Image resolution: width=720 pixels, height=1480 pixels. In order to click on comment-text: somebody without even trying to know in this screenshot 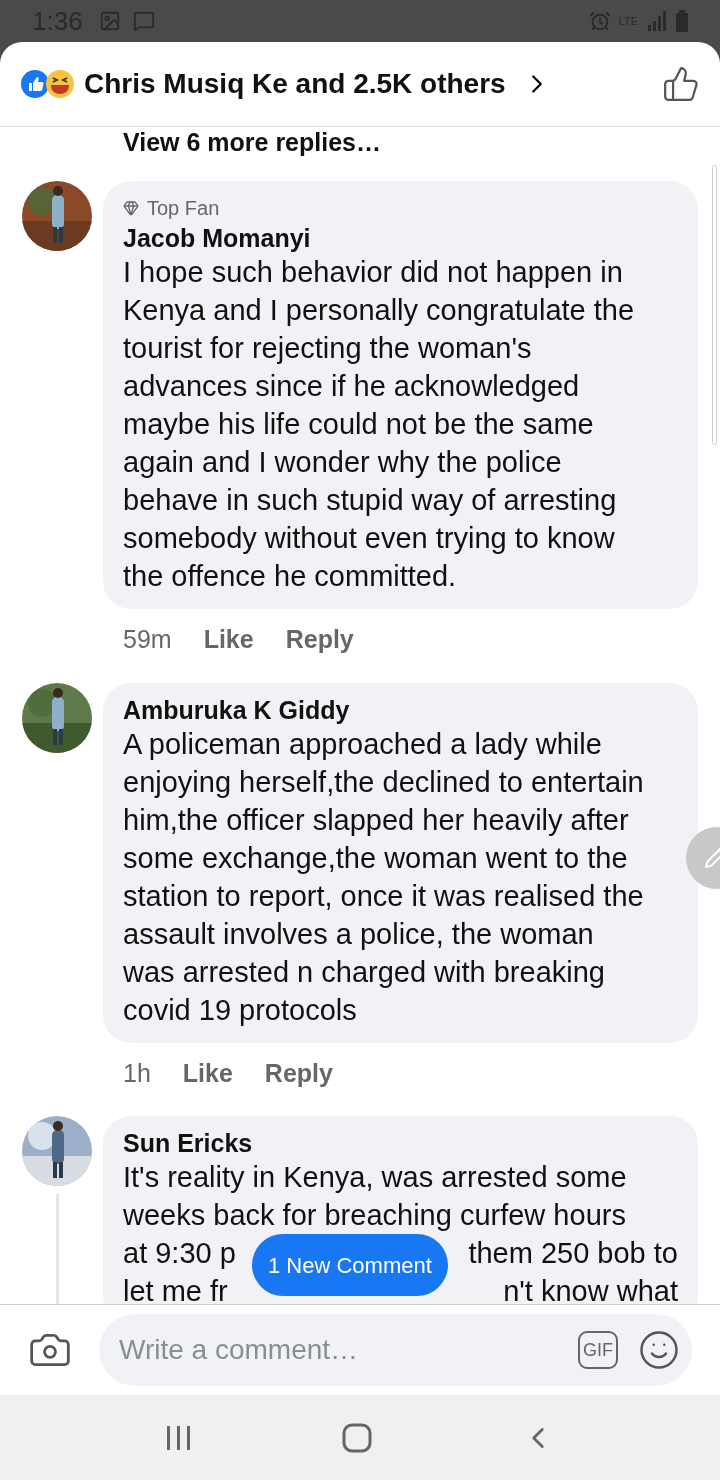, I will do `click(369, 538)`.